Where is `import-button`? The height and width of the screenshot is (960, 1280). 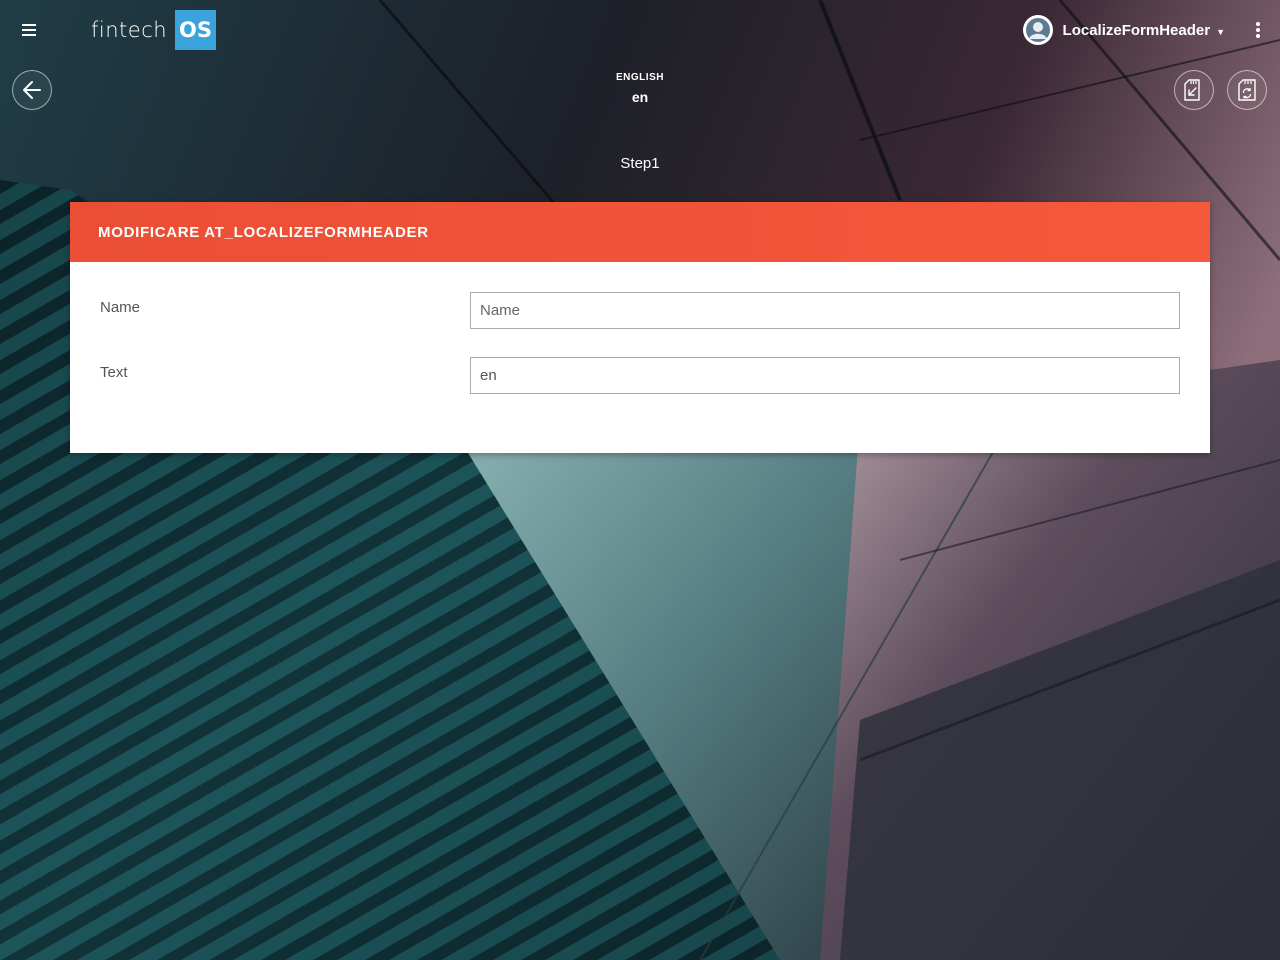 import-button is located at coordinates (1194, 90).